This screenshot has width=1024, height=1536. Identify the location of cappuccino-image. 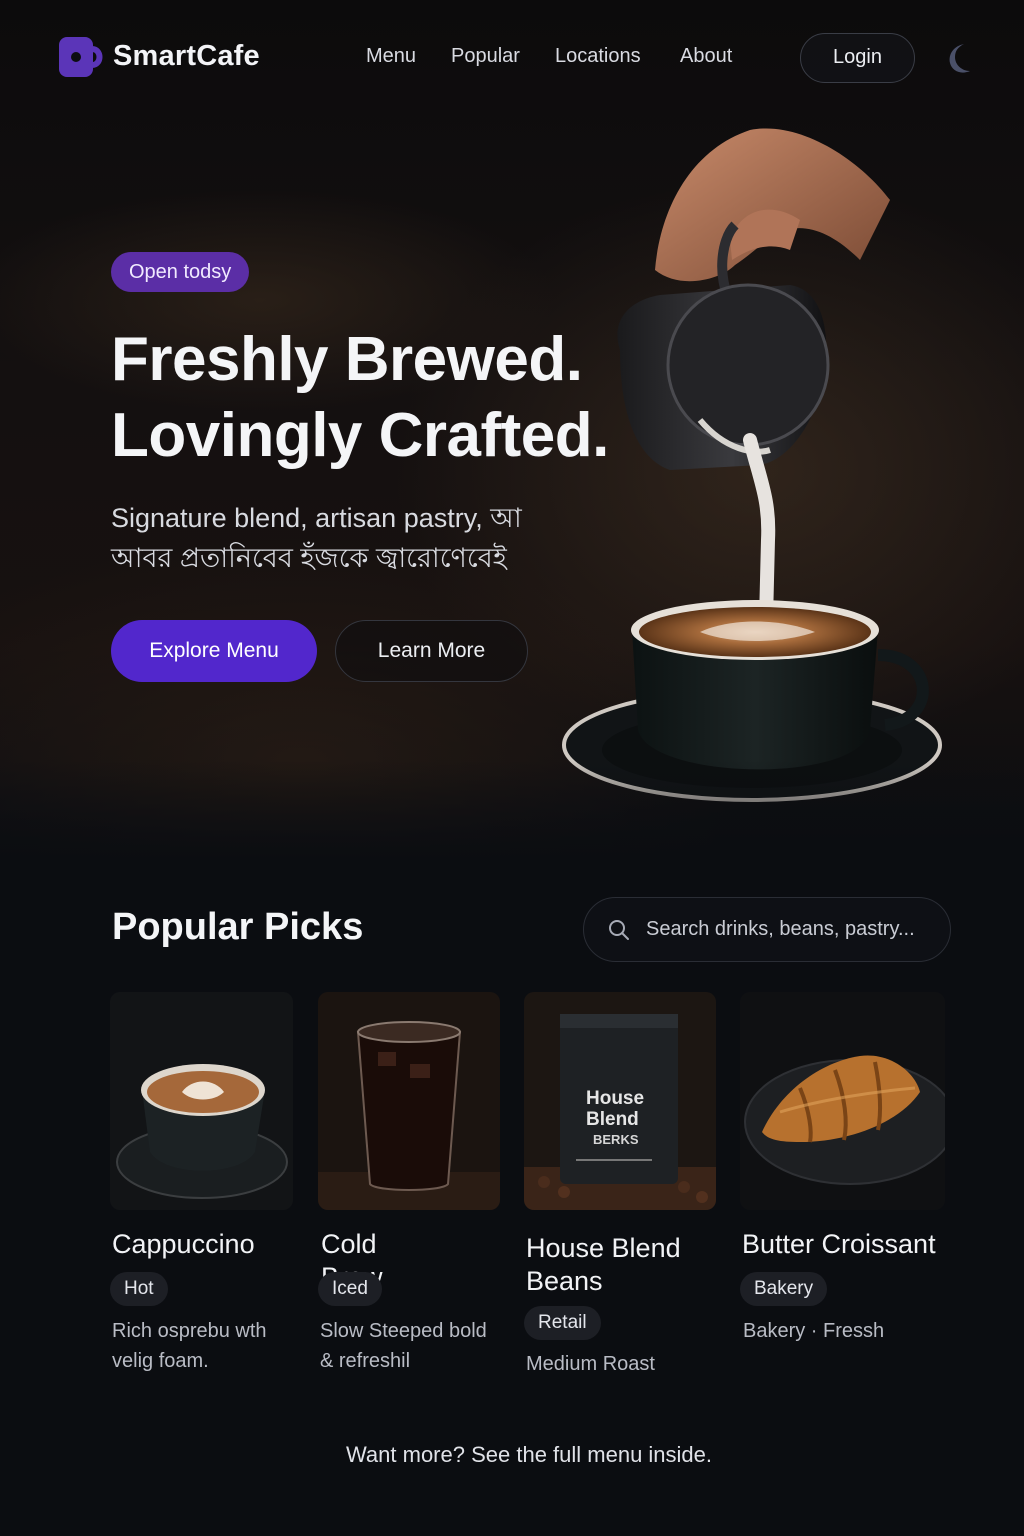
(201, 1101).